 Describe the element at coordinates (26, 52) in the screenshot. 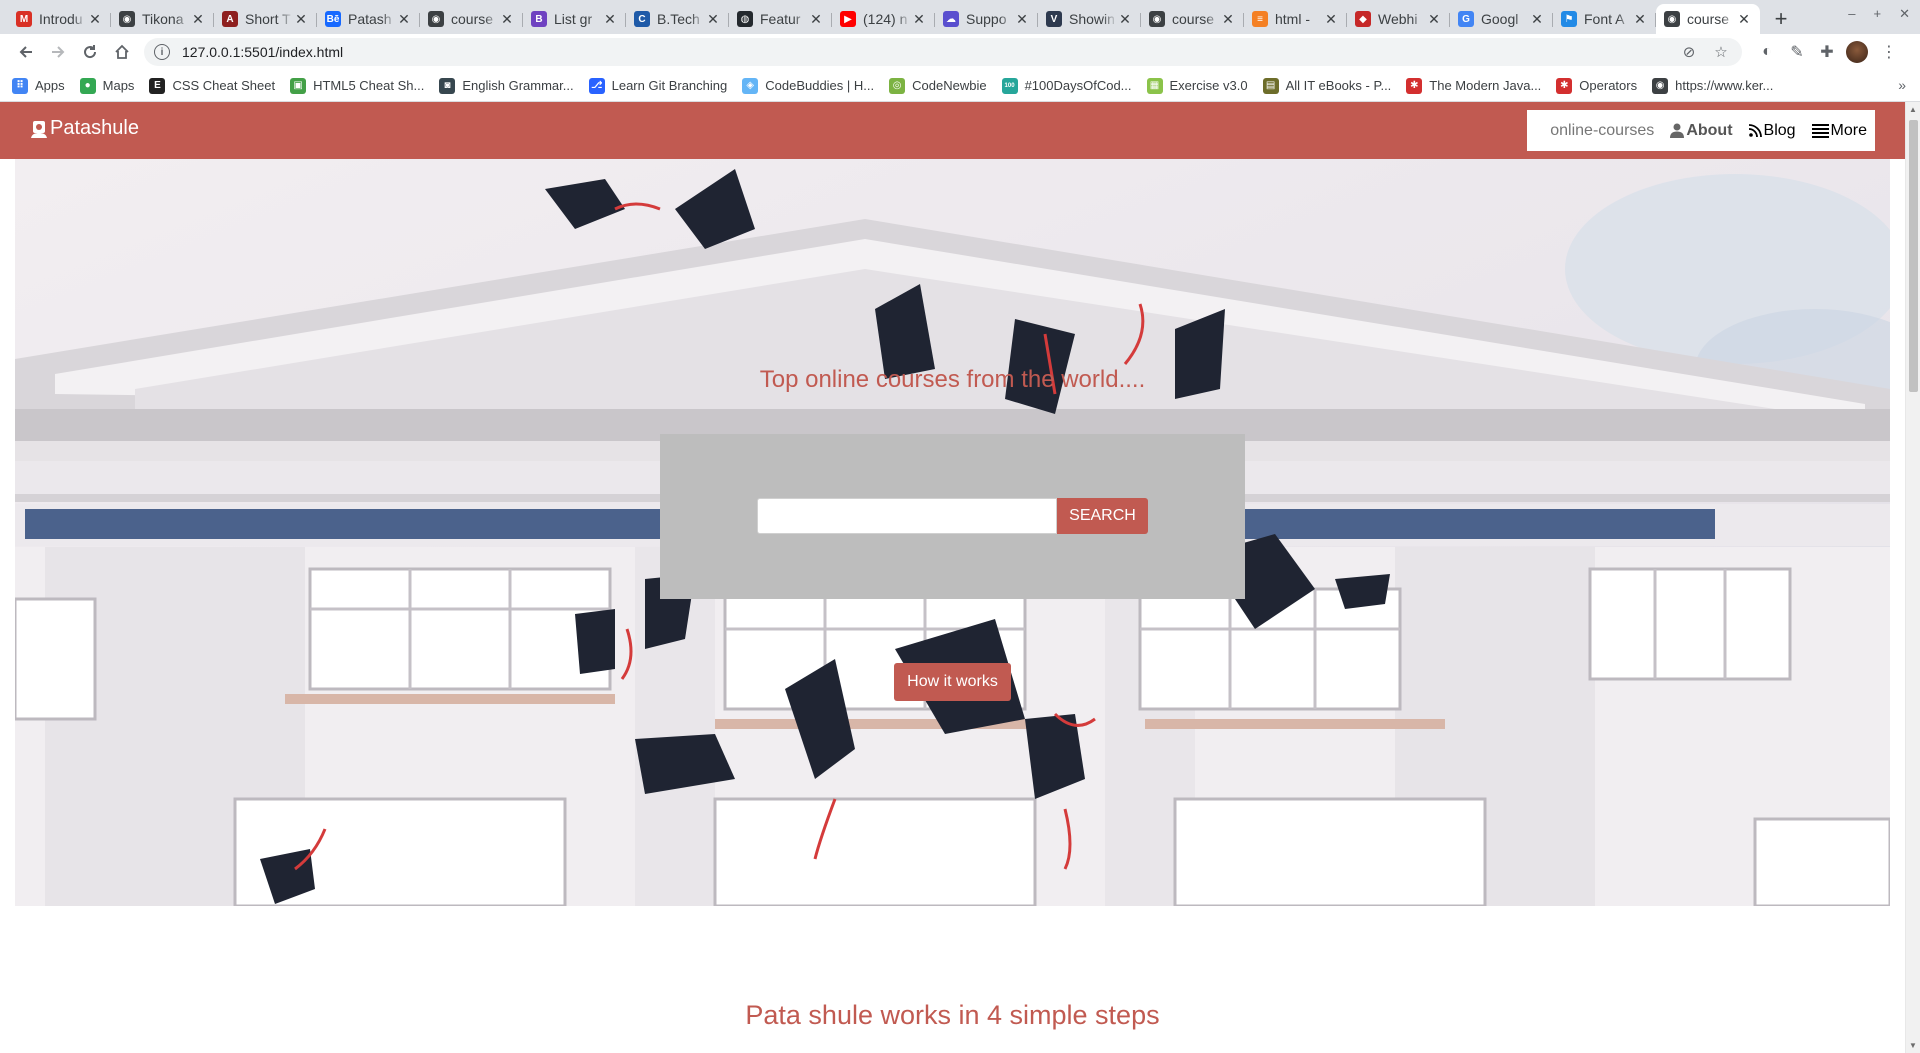

I see `back-button` at that location.